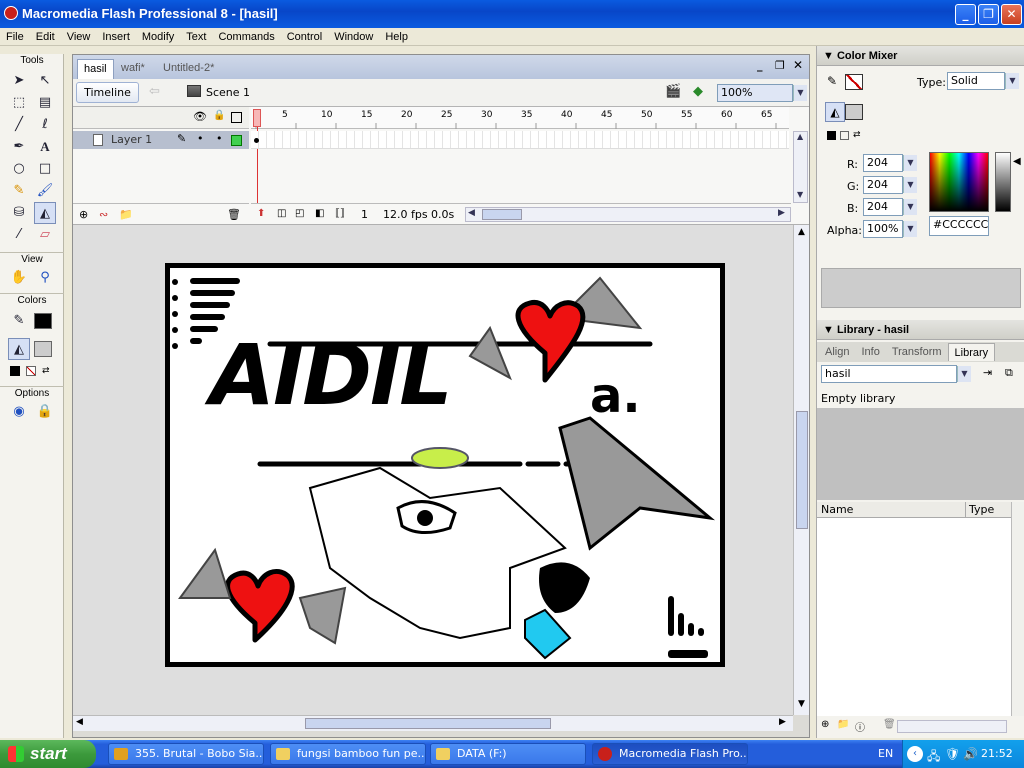  I want to click on scroll-up-icon: ▲, so click(800, 136).